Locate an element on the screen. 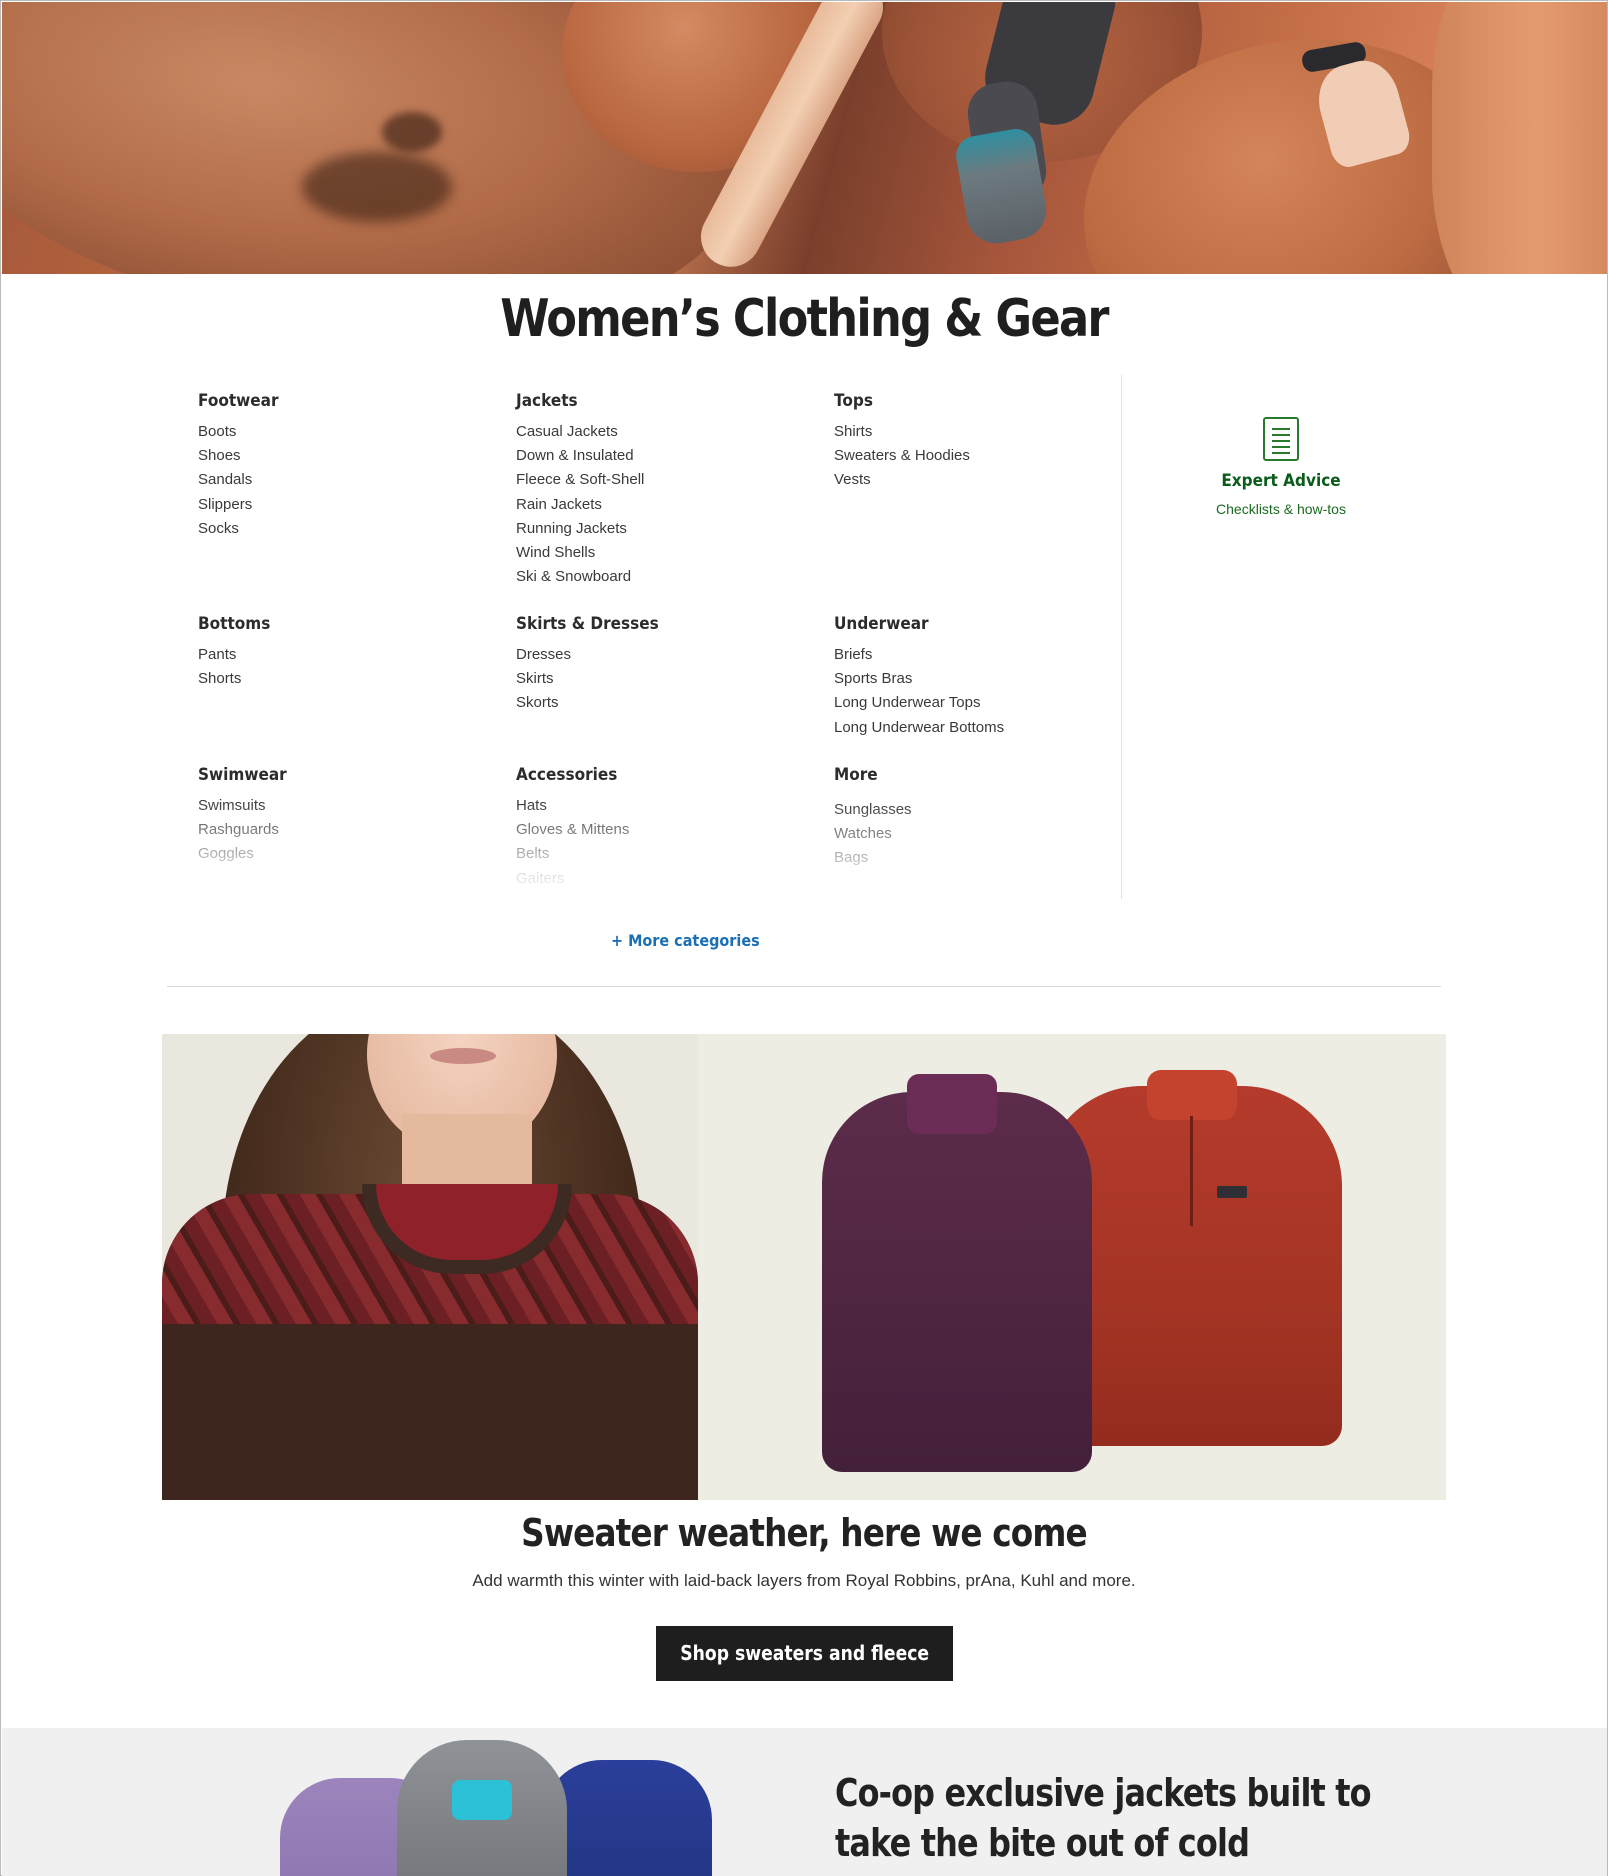 This screenshot has width=1608, height=1876. category-link: Belts is located at coordinates (666, 854).